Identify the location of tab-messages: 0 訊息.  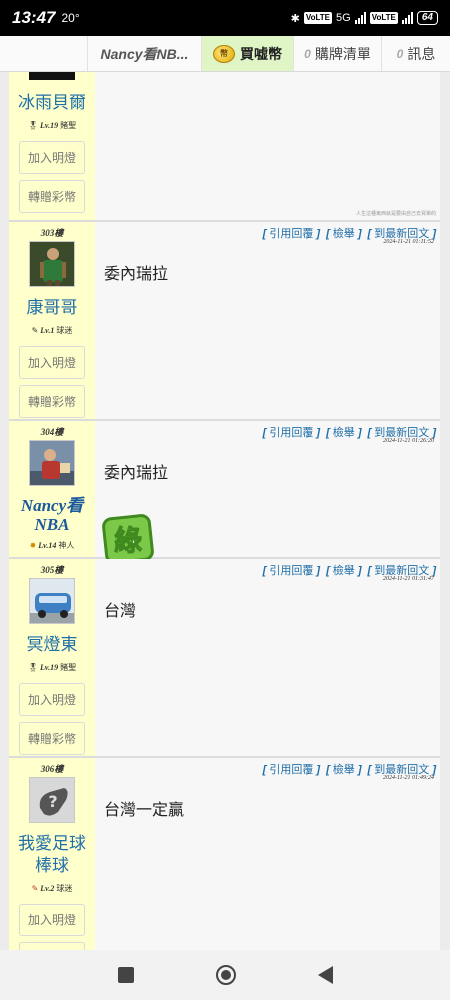
(416, 53).